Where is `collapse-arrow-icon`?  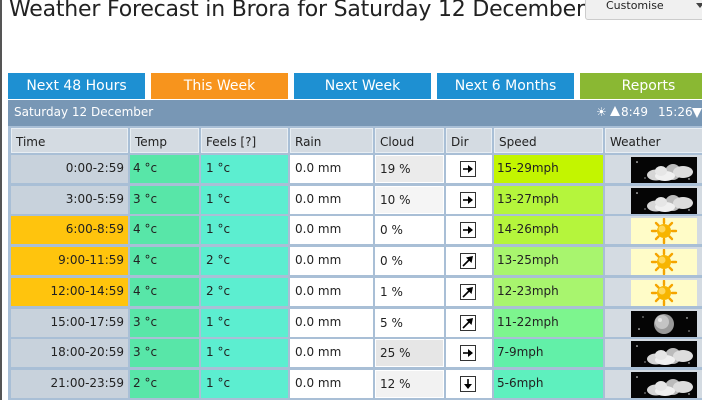
collapse-arrow-icon is located at coordinates (697, 113).